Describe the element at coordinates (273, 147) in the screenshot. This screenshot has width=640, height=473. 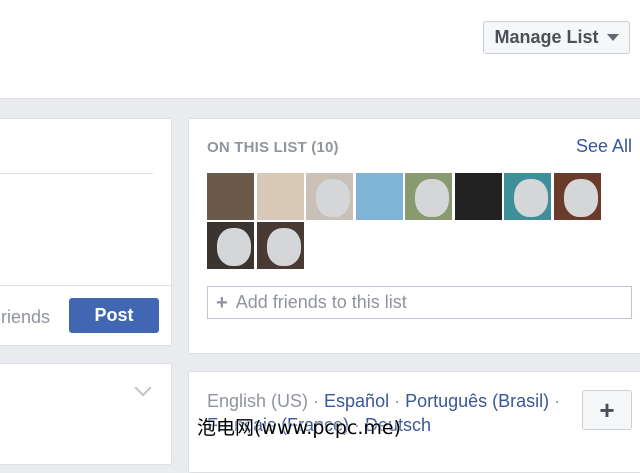
I see `list-members-heading: ON THIS LIST (10)` at that location.